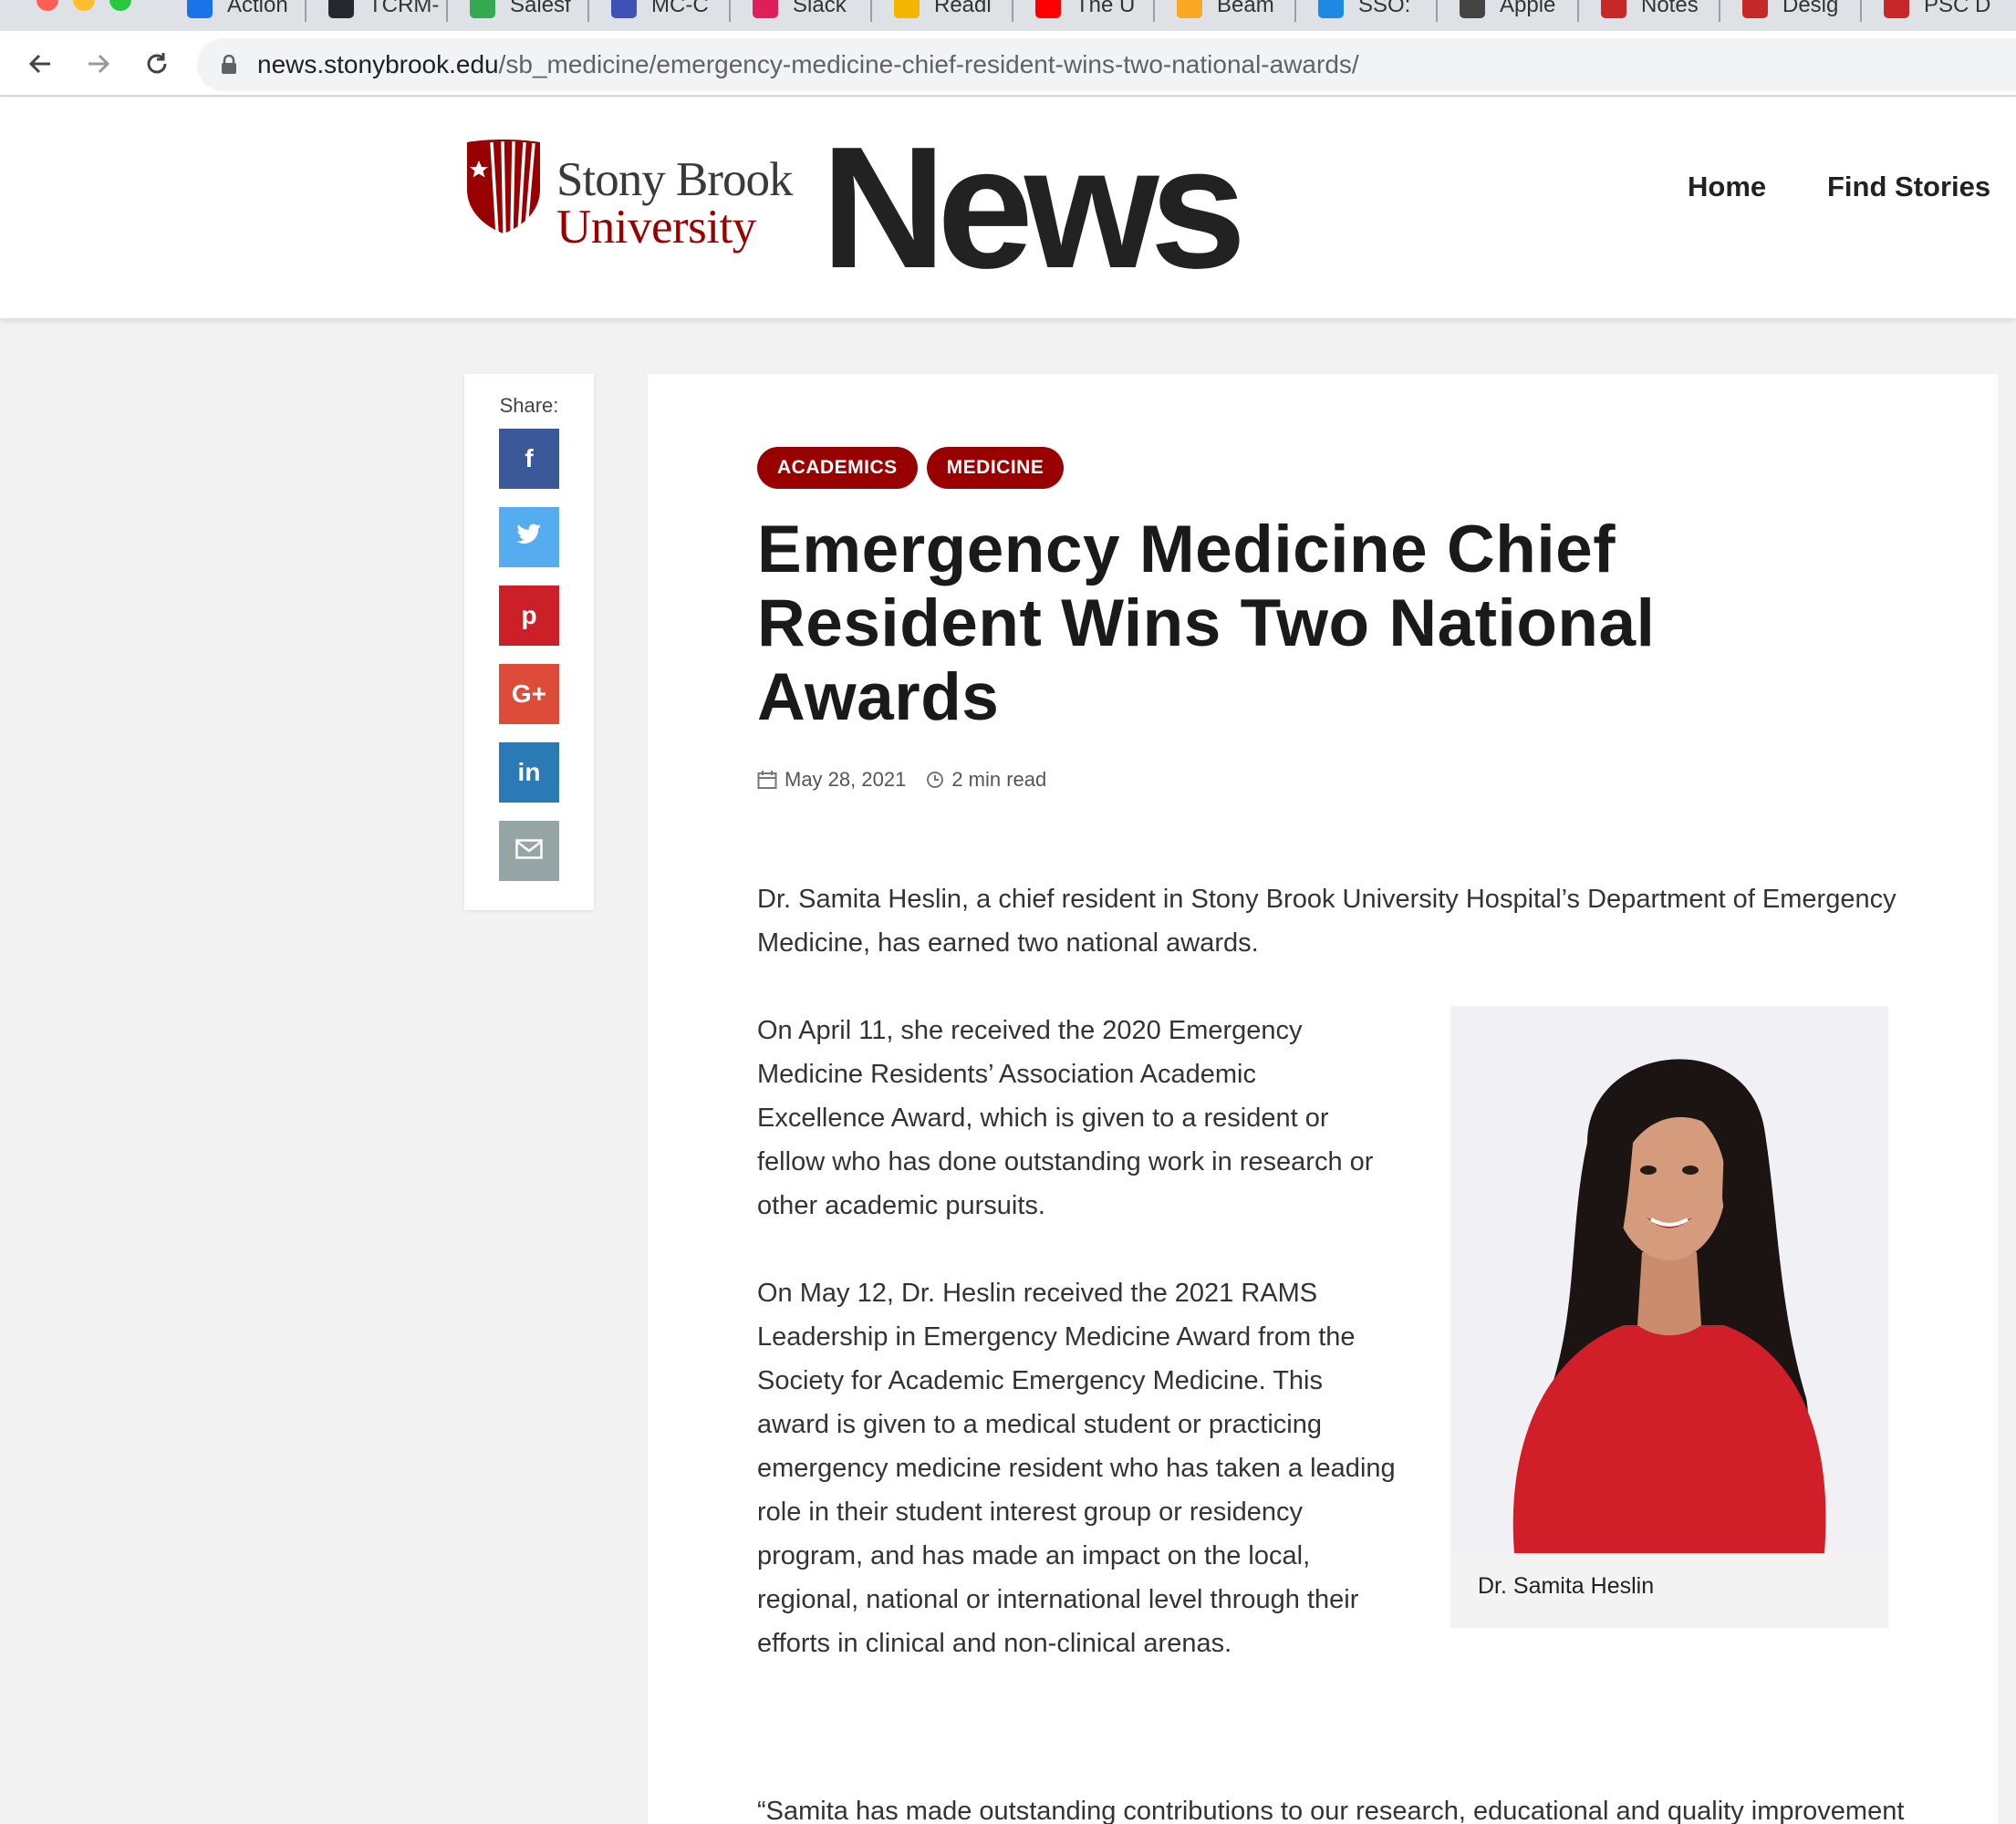 The height and width of the screenshot is (1824, 2016). I want to click on back-button, so click(40, 64).